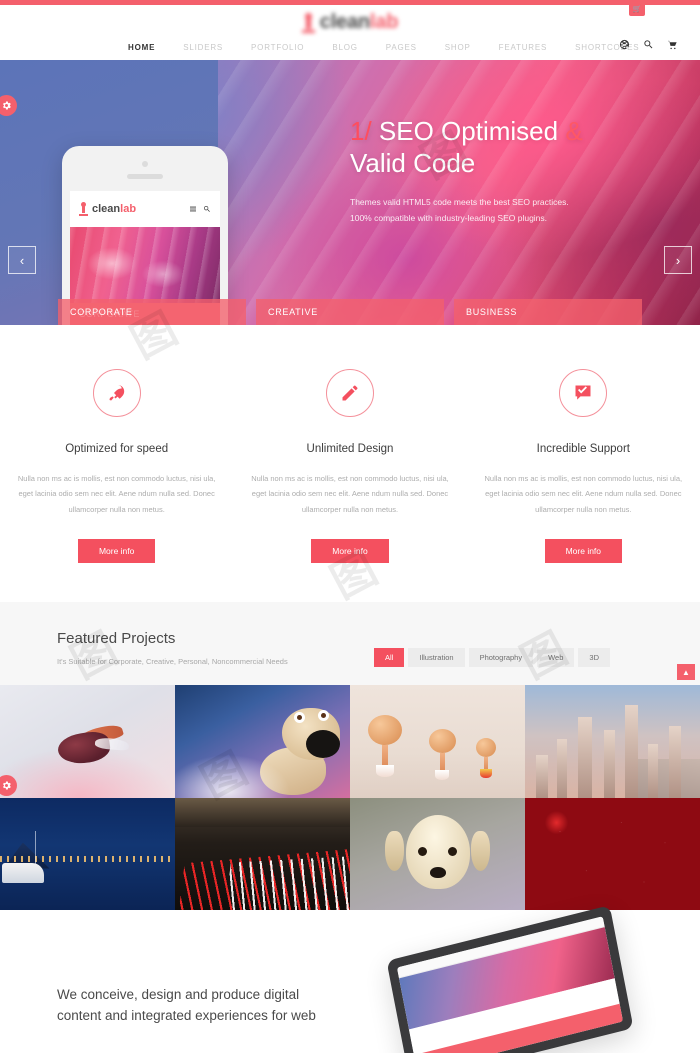 The image size is (700, 1053). I want to click on site-logo: cleanlab, so click(350, 22).